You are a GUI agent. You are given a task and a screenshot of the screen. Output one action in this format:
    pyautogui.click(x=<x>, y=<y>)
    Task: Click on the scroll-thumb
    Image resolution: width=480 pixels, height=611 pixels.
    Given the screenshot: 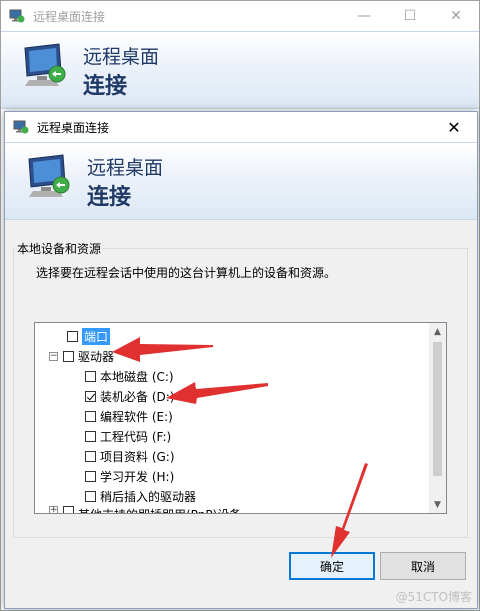 What is the action you would take?
    pyautogui.click(x=437, y=409)
    